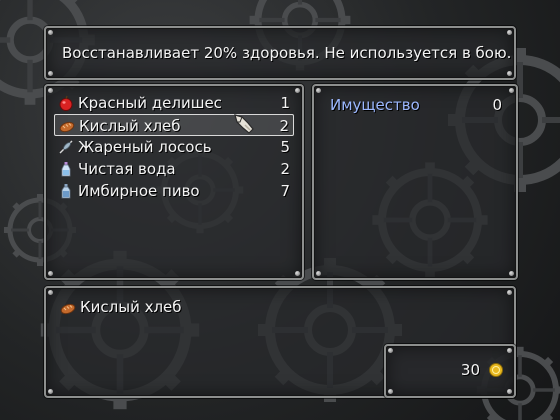 The image size is (560, 420). I want to click on gold-amount: 30, so click(470, 370).